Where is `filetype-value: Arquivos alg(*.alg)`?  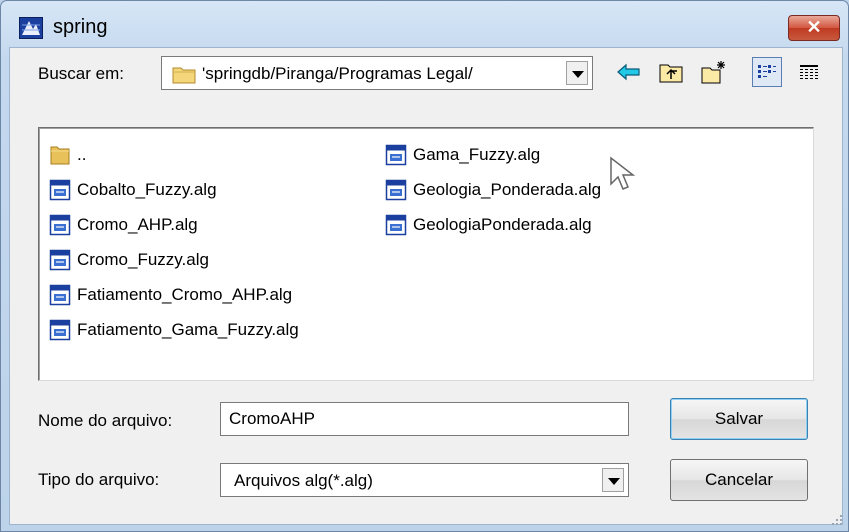 filetype-value: Arquivos alg(*.alg) is located at coordinates (303, 480).